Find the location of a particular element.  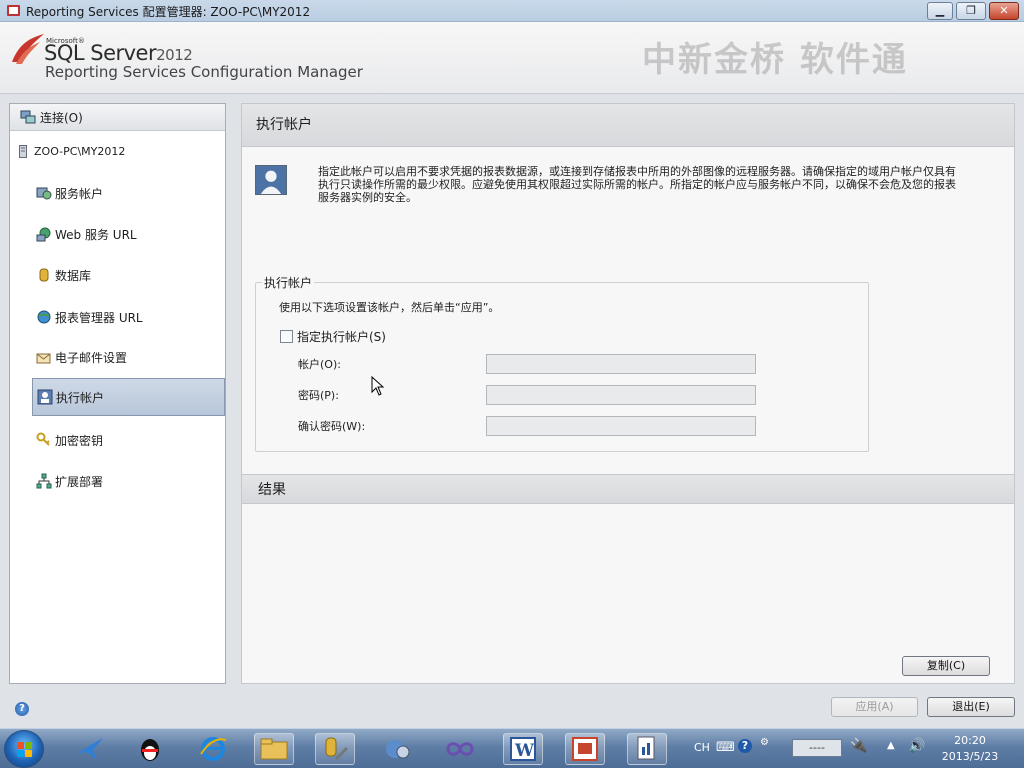

close-button: ✕ is located at coordinates (1004, 11).